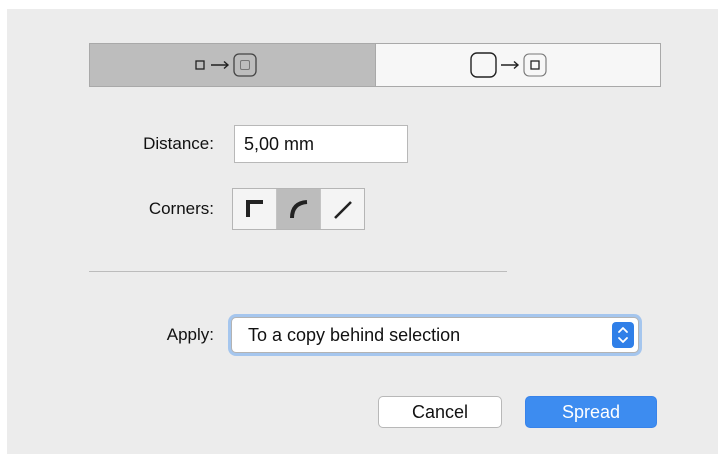  I want to click on up-down-chevron-icon, so click(623, 335).